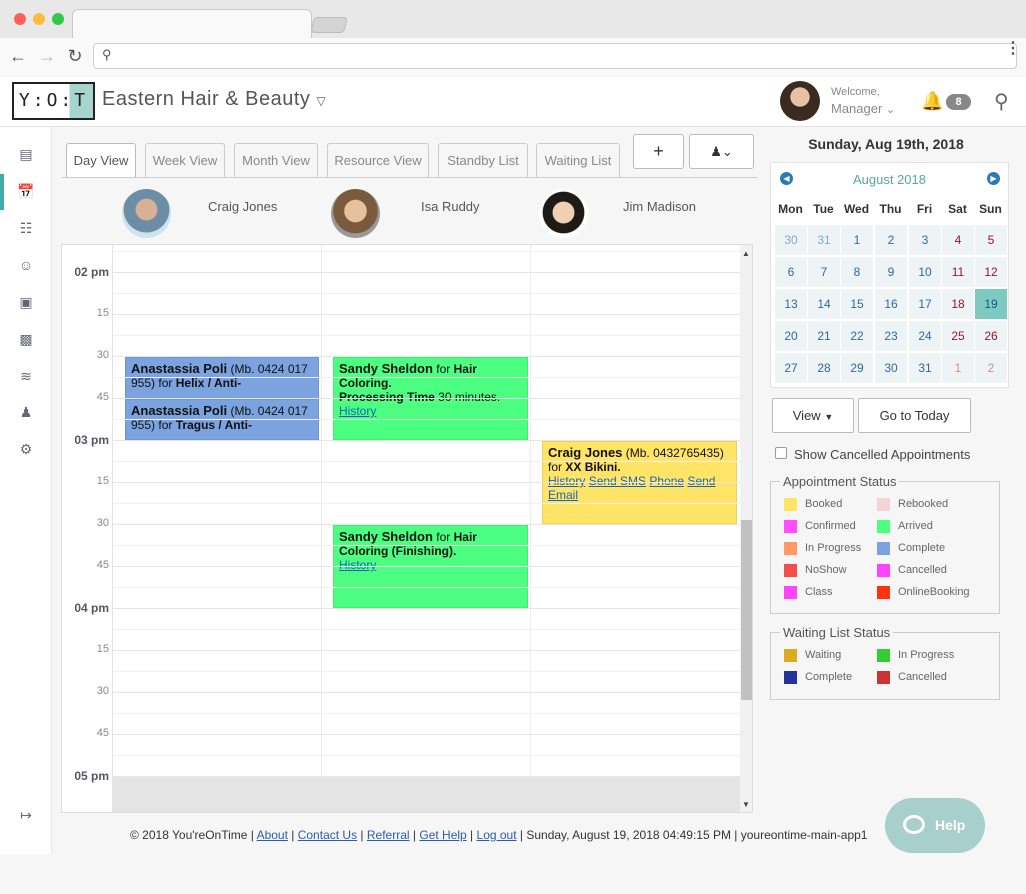 The image size is (1026, 894). What do you see at coordinates (791, 272) in the screenshot?
I see `calendar-day: 6` at bounding box center [791, 272].